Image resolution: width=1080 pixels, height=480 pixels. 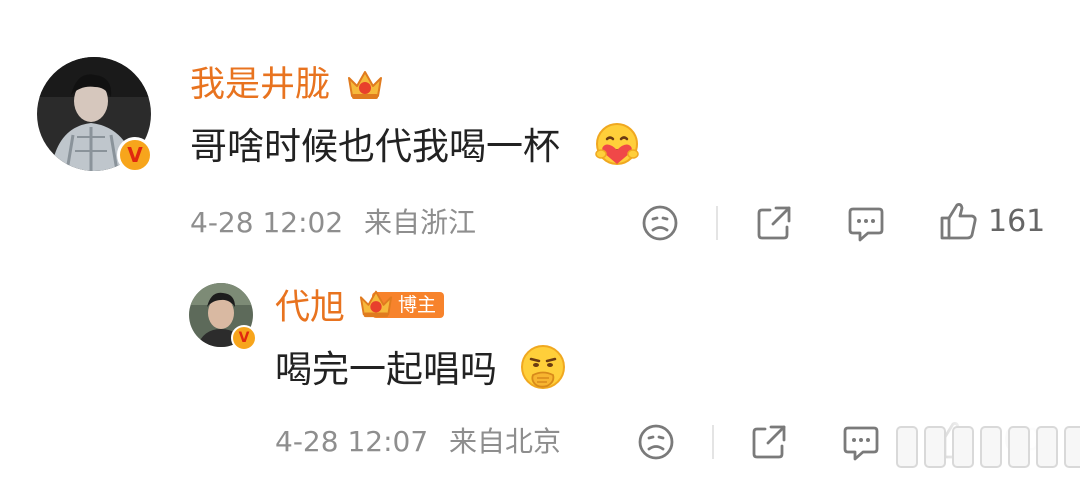 I want to click on comment-meta: 4-28 12:02 来自浙江, so click(x=333, y=223).